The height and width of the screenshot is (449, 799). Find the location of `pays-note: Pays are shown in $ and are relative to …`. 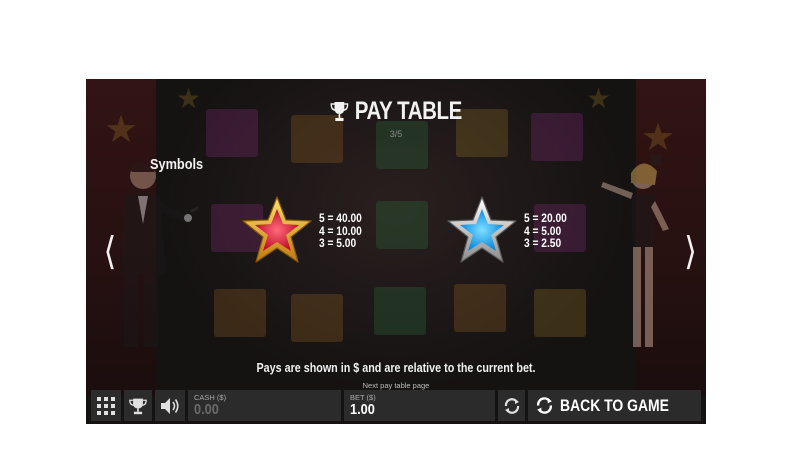

pays-note: Pays are shown in $ and are relative to … is located at coordinates (396, 368).